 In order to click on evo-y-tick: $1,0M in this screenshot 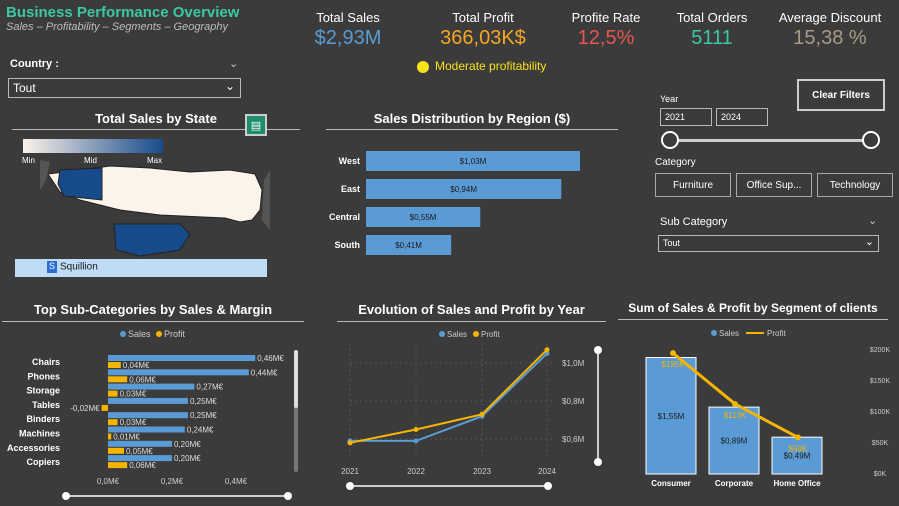, I will do `click(573, 363)`.